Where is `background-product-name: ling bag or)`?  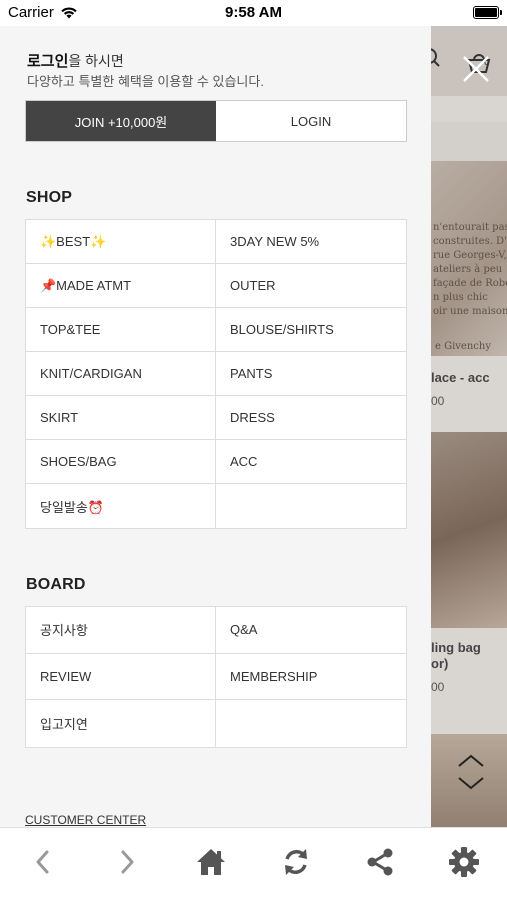
background-product-name: ling bag or) is located at coordinates (456, 655).